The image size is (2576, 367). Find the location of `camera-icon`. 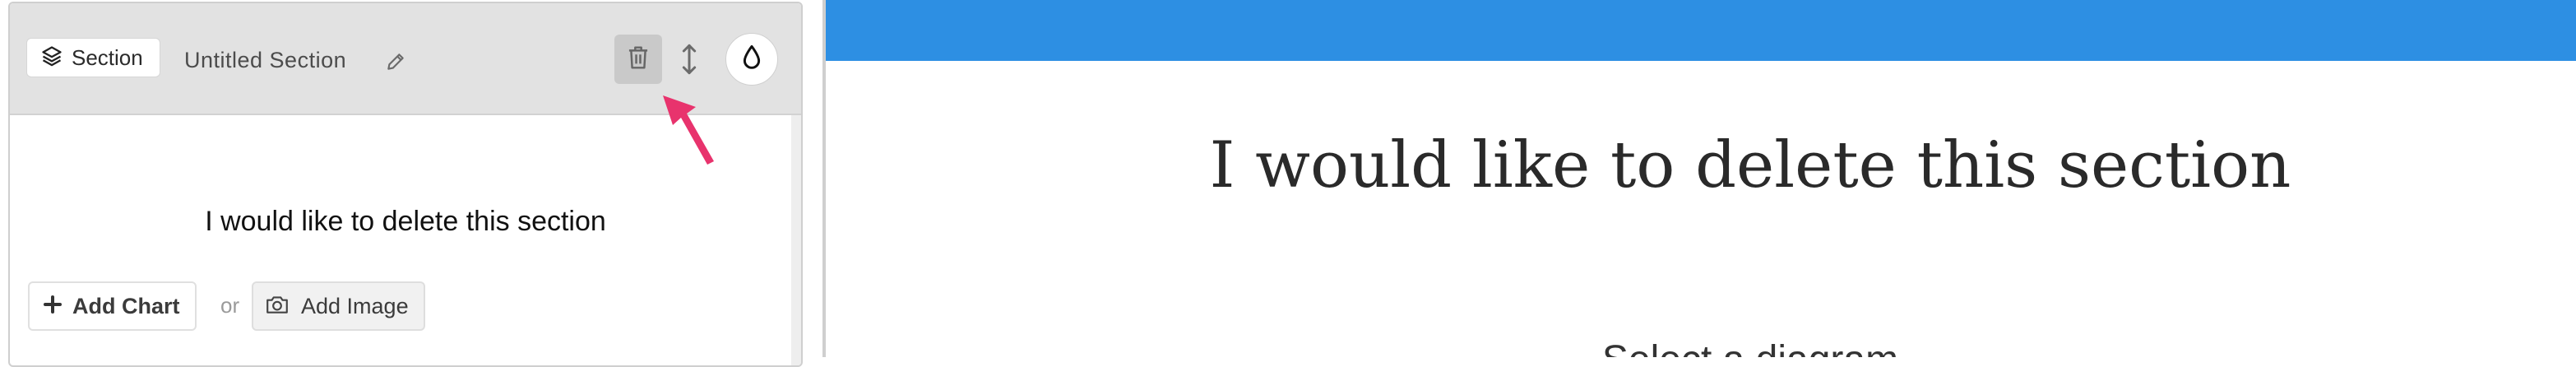

camera-icon is located at coordinates (278, 306).